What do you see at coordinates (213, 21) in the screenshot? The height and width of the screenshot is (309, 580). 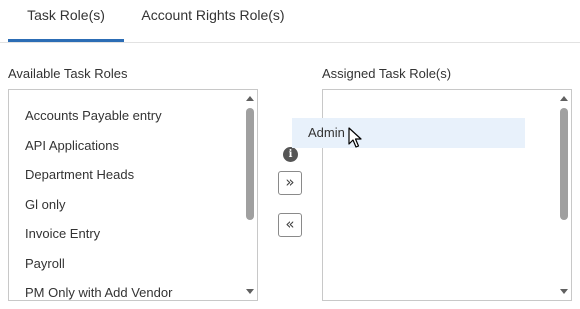 I see `tab-account-rights-roles: Account Rights Role(s)` at bounding box center [213, 21].